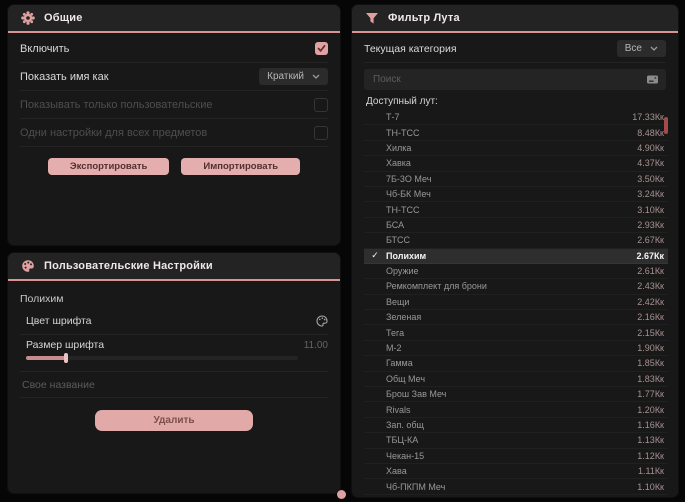 This screenshot has height=502, width=685. What do you see at coordinates (108, 166) in the screenshot?
I see `export-button: Экспортировать` at bounding box center [108, 166].